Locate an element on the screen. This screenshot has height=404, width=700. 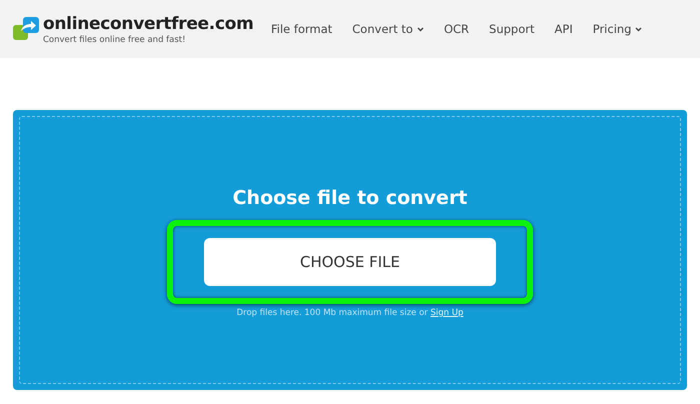
nav-link: Convert to is located at coordinates (388, 29).